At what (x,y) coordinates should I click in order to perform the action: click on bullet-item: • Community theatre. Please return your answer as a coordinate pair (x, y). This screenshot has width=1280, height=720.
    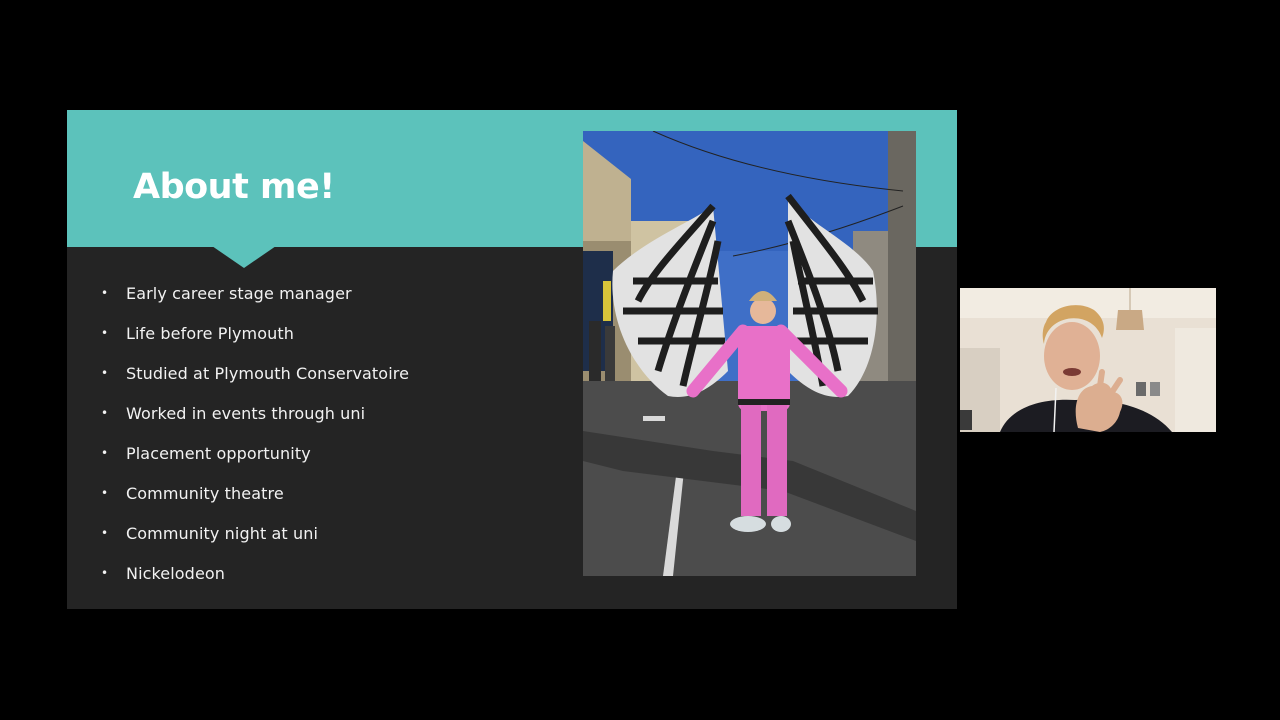
    Looking at the image, I should click on (253, 493).